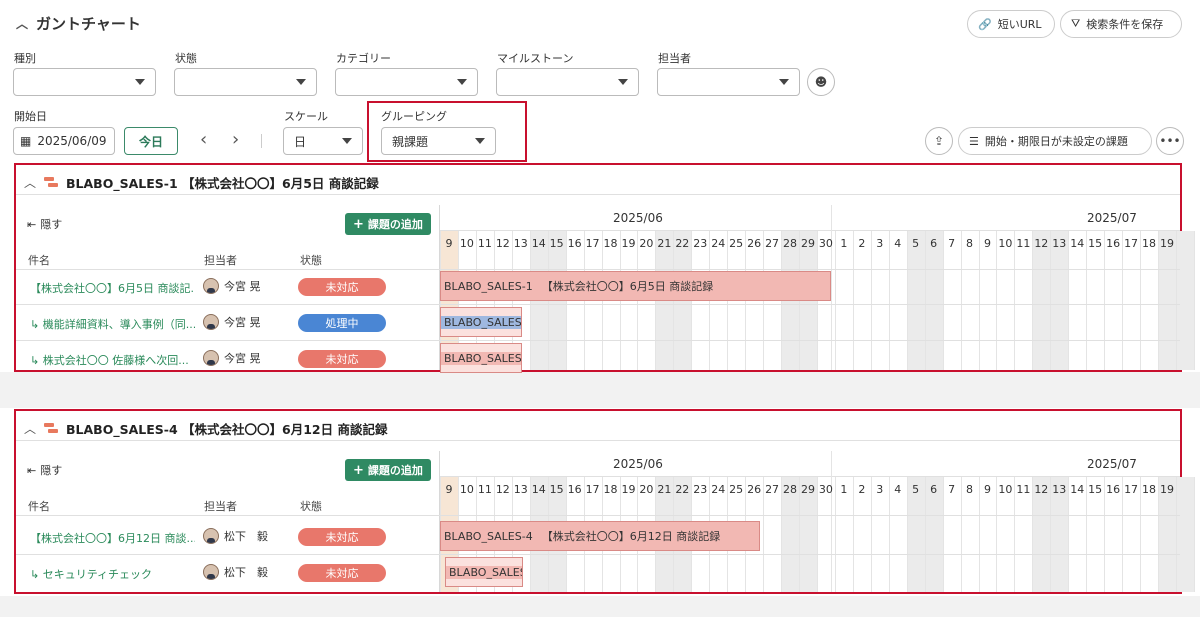  What do you see at coordinates (245, 82) in the screenshot?
I see `status-select` at bounding box center [245, 82].